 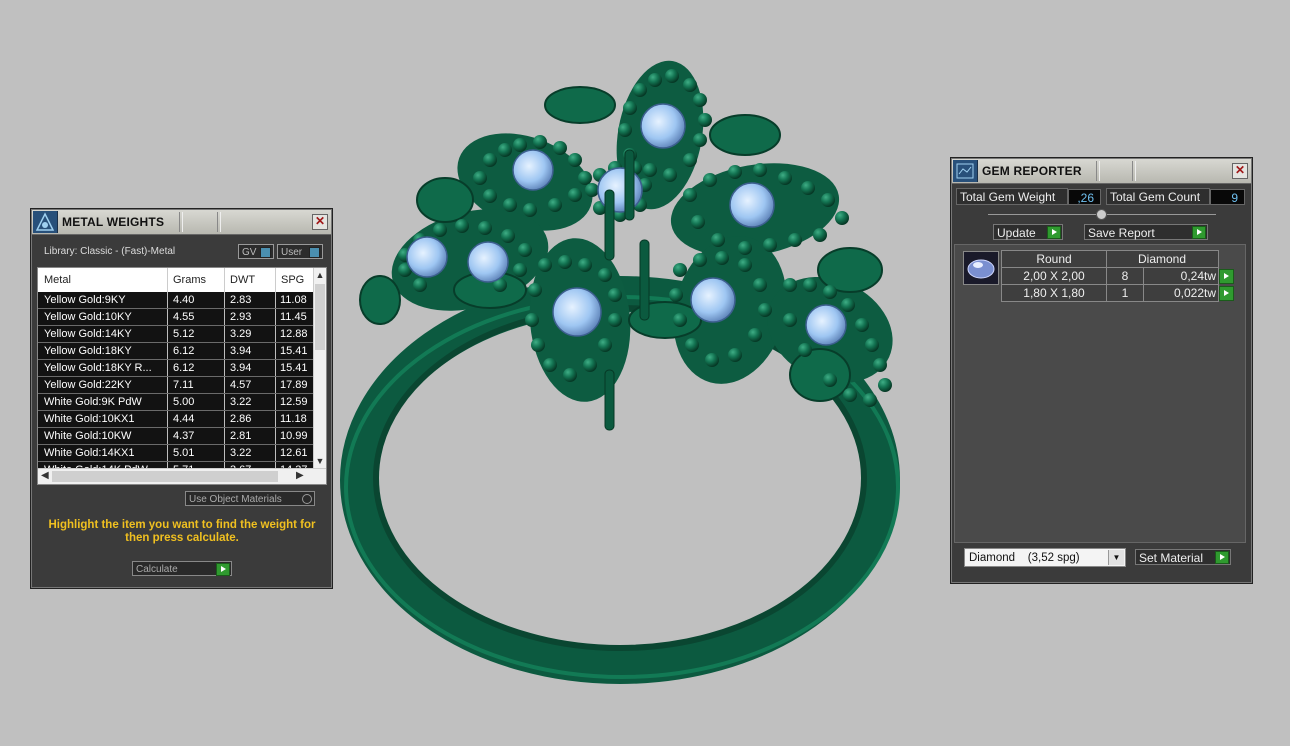 I want to click on table-row: White Gold:14KX1 5.01 3.22 12.61, so click(x=176, y=453).